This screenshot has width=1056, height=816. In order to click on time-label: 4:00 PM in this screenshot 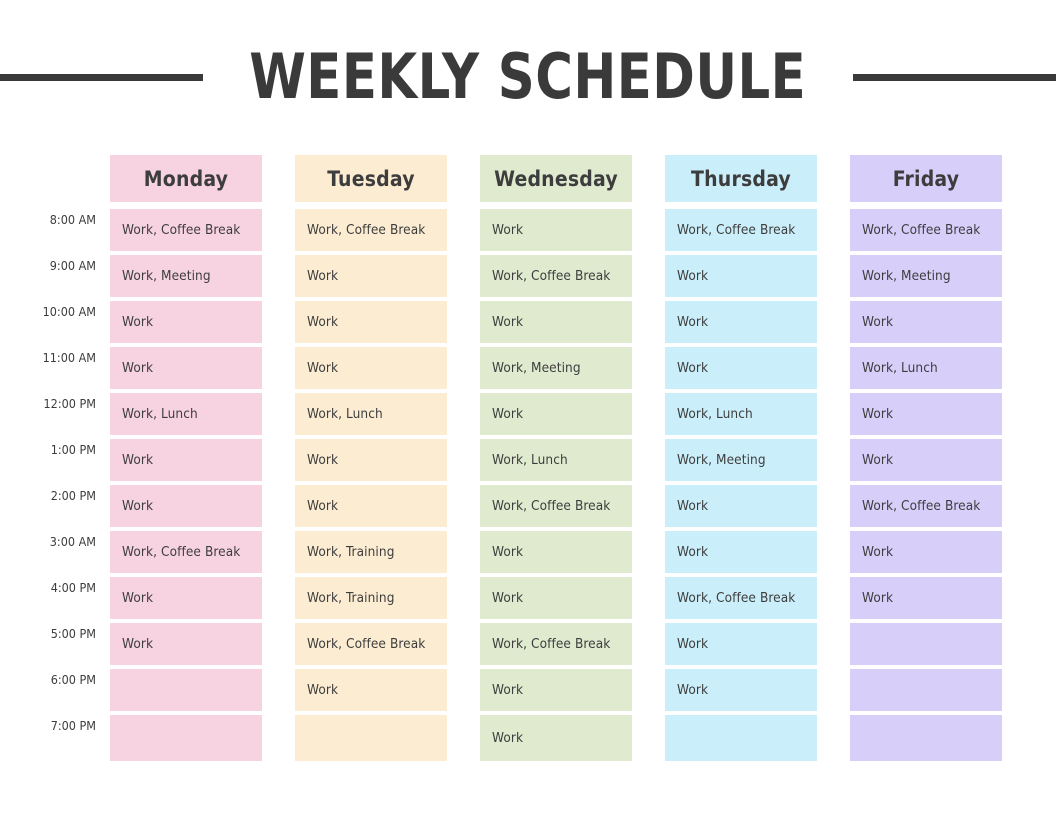, I will do `click(73, 587)`.